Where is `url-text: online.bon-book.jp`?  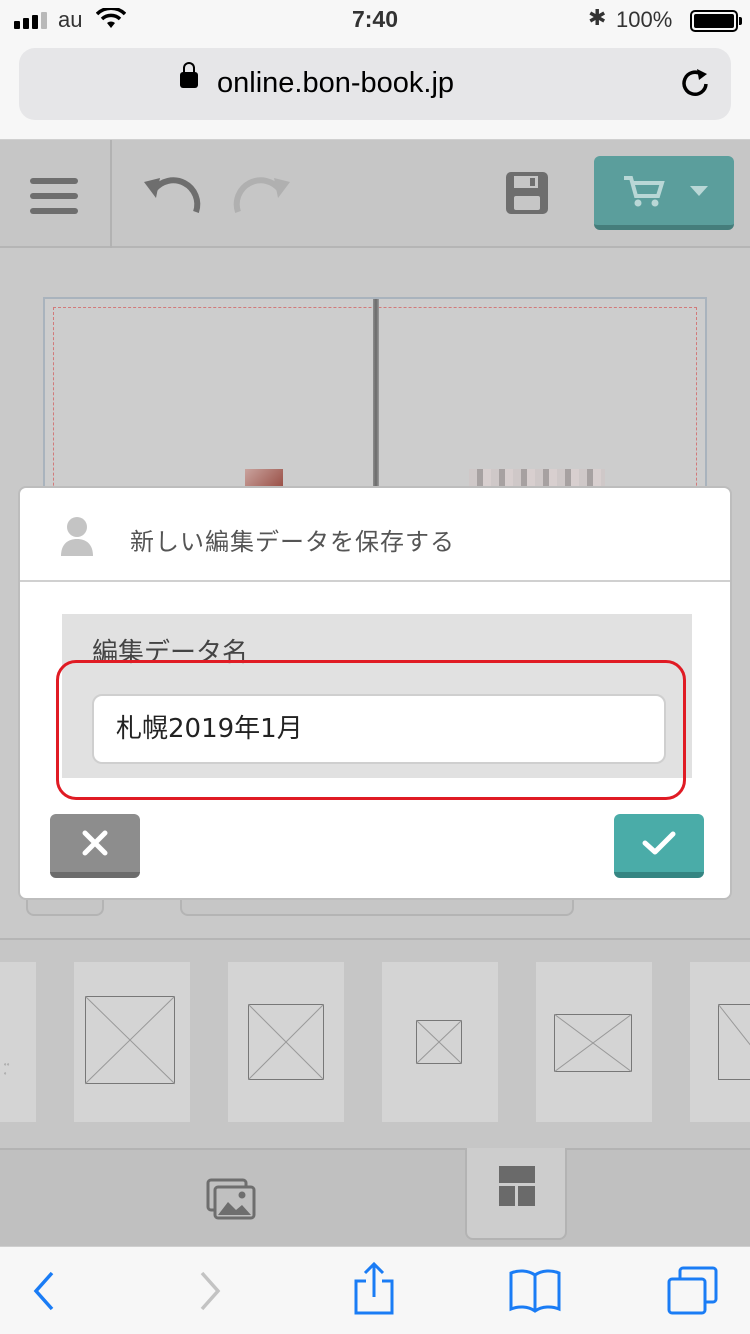
url-text: online.bon-book.jp is located at coordinates (335, 83).